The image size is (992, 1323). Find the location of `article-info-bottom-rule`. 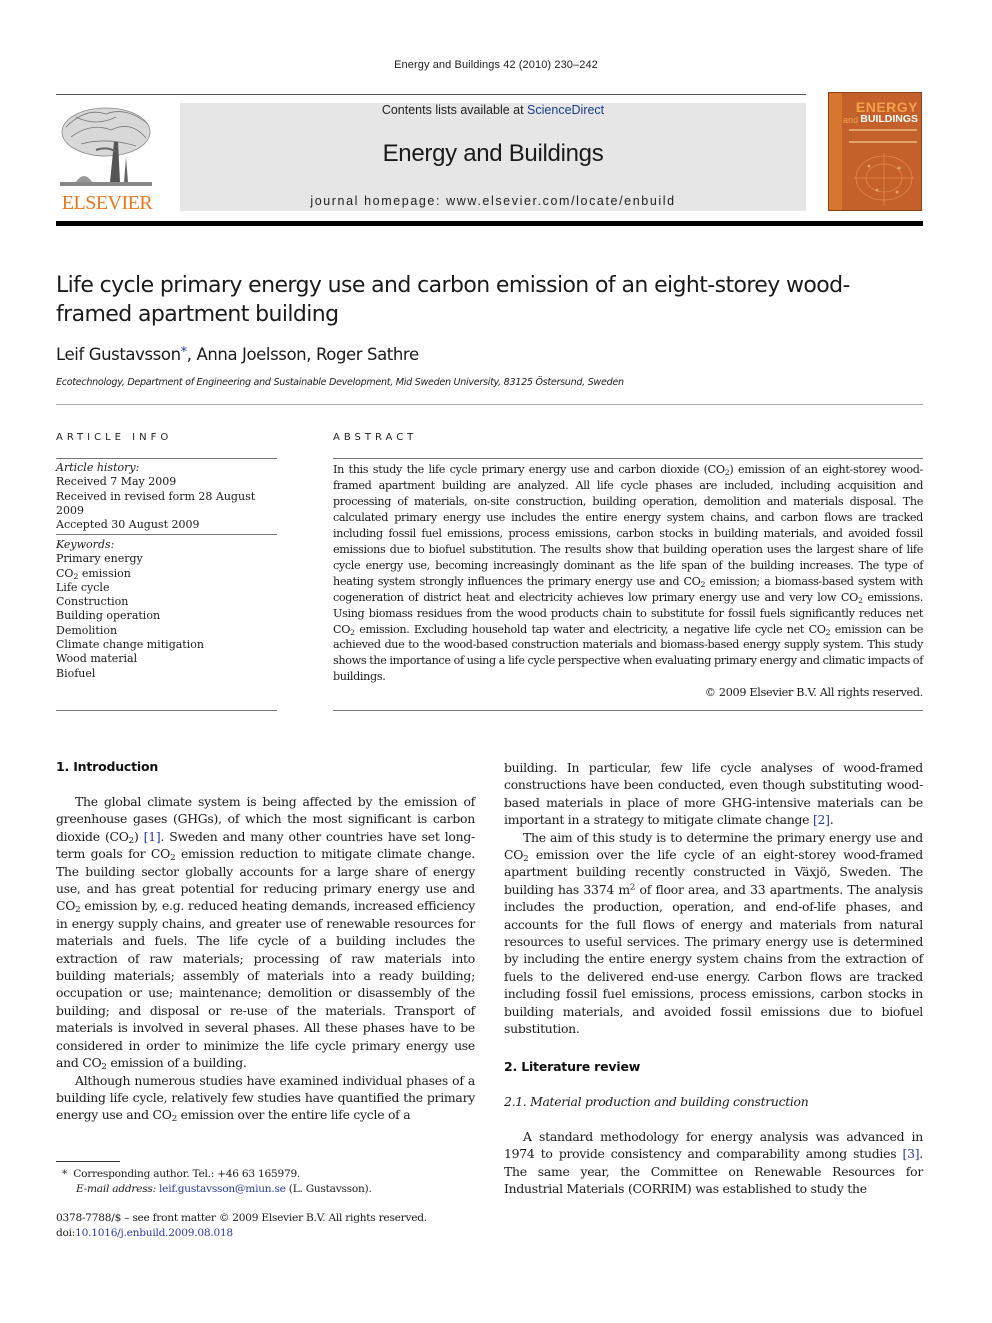

article-info-bottom-rule is located at coordinates (166, 710).